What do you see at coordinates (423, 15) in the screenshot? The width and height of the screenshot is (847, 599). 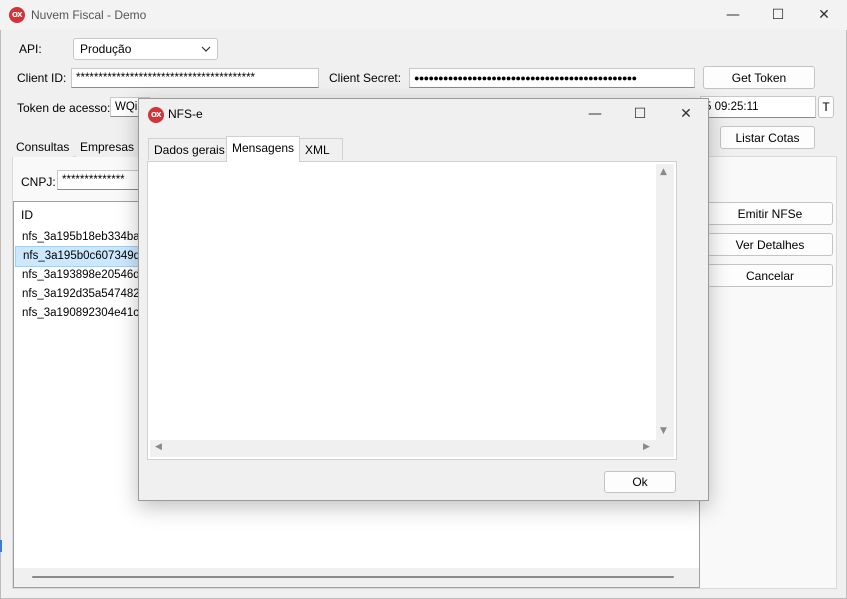 I see `main-titlebar: OX Nuvem Fiscal - Demo — ☐ ✕` at bounding box center [423, 15].